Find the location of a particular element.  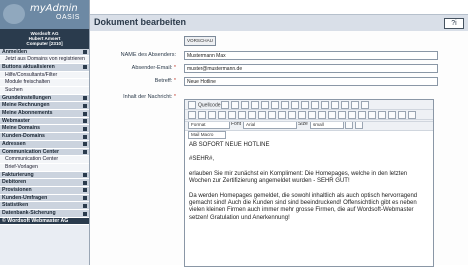

undo-icon is located at coordinates (315, 105).